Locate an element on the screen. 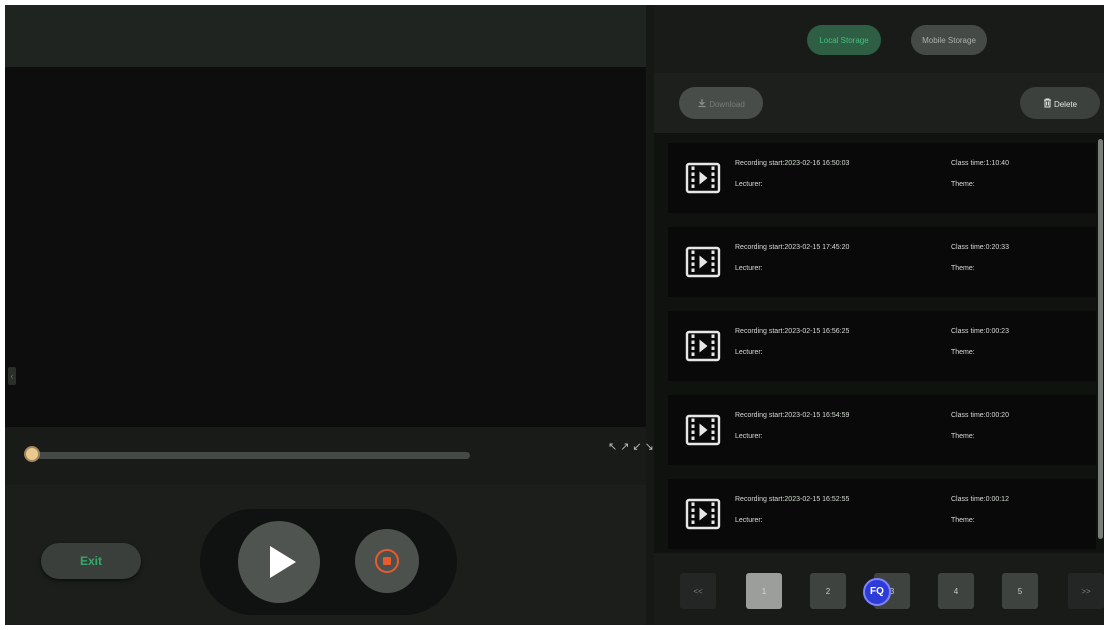 The height and width of the screenshot is (630, 1109). delete-button: Delete is located at coordinates (1060, 103).